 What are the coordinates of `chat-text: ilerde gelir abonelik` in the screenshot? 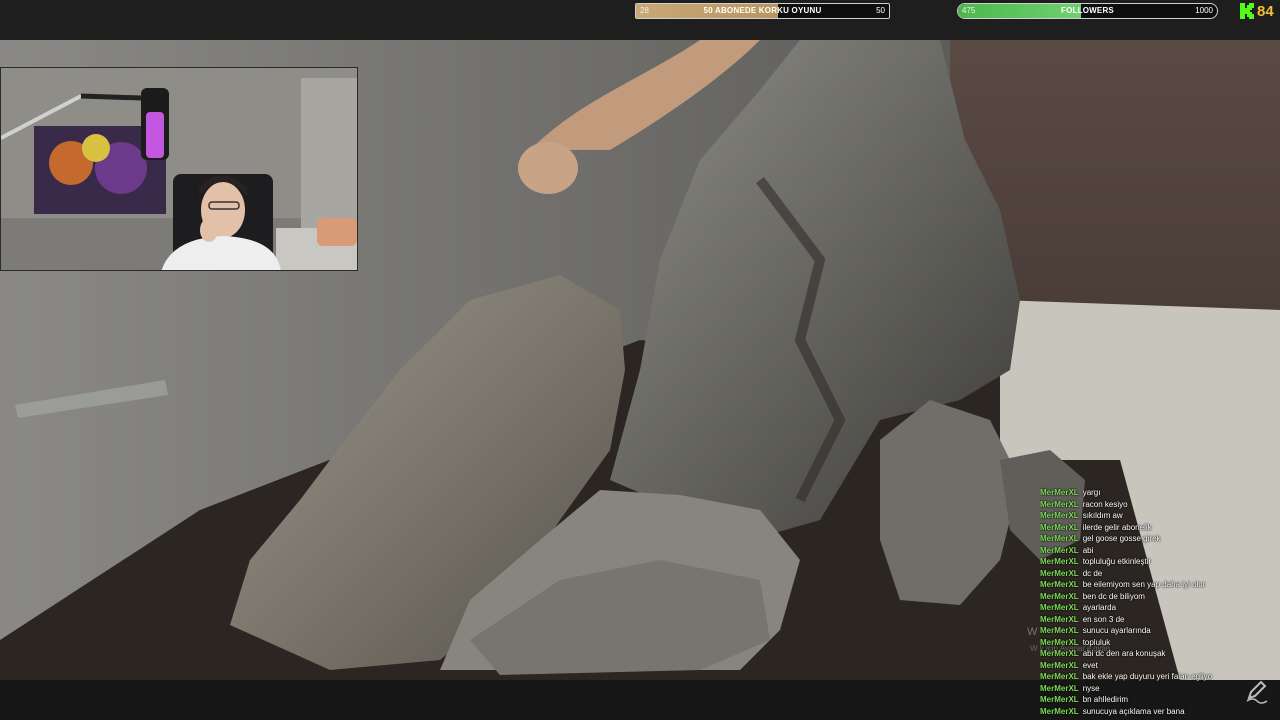 It's located at (1117, 527).